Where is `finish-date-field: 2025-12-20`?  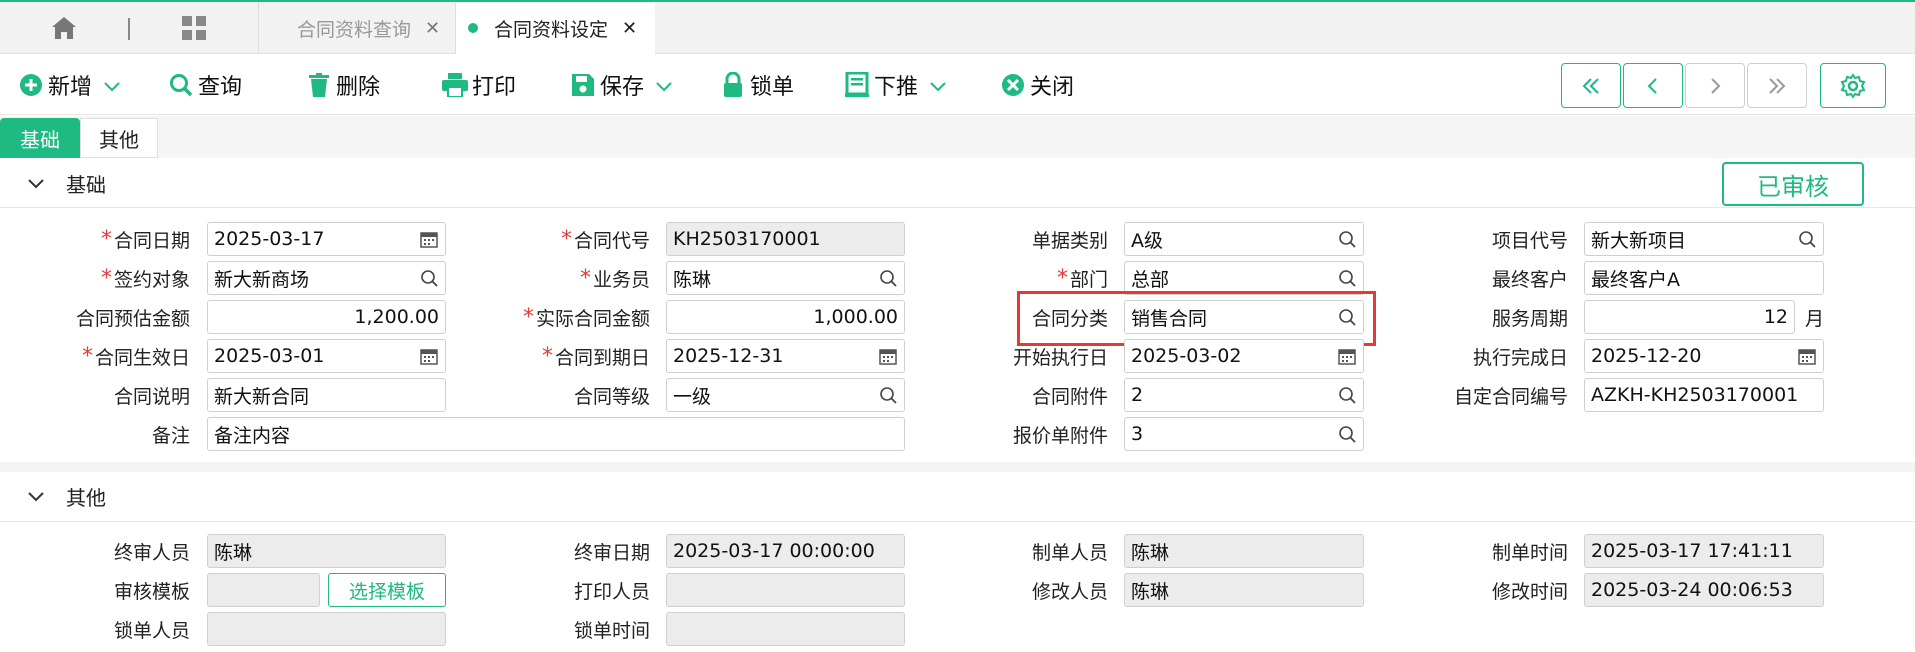 finish-date-field: 2025-12-20 is located at coordinates (1704, 356).